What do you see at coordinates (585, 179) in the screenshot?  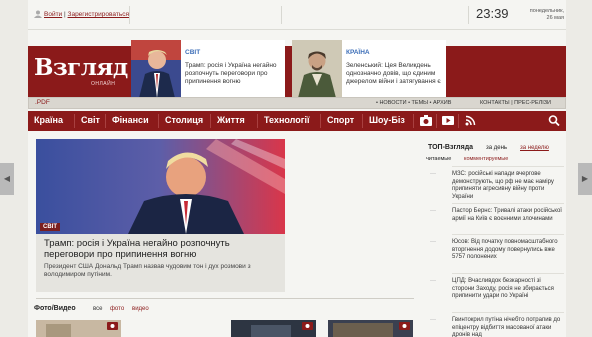 I see `next-arrow-icon: ▶` at bounding box center [585, 179].